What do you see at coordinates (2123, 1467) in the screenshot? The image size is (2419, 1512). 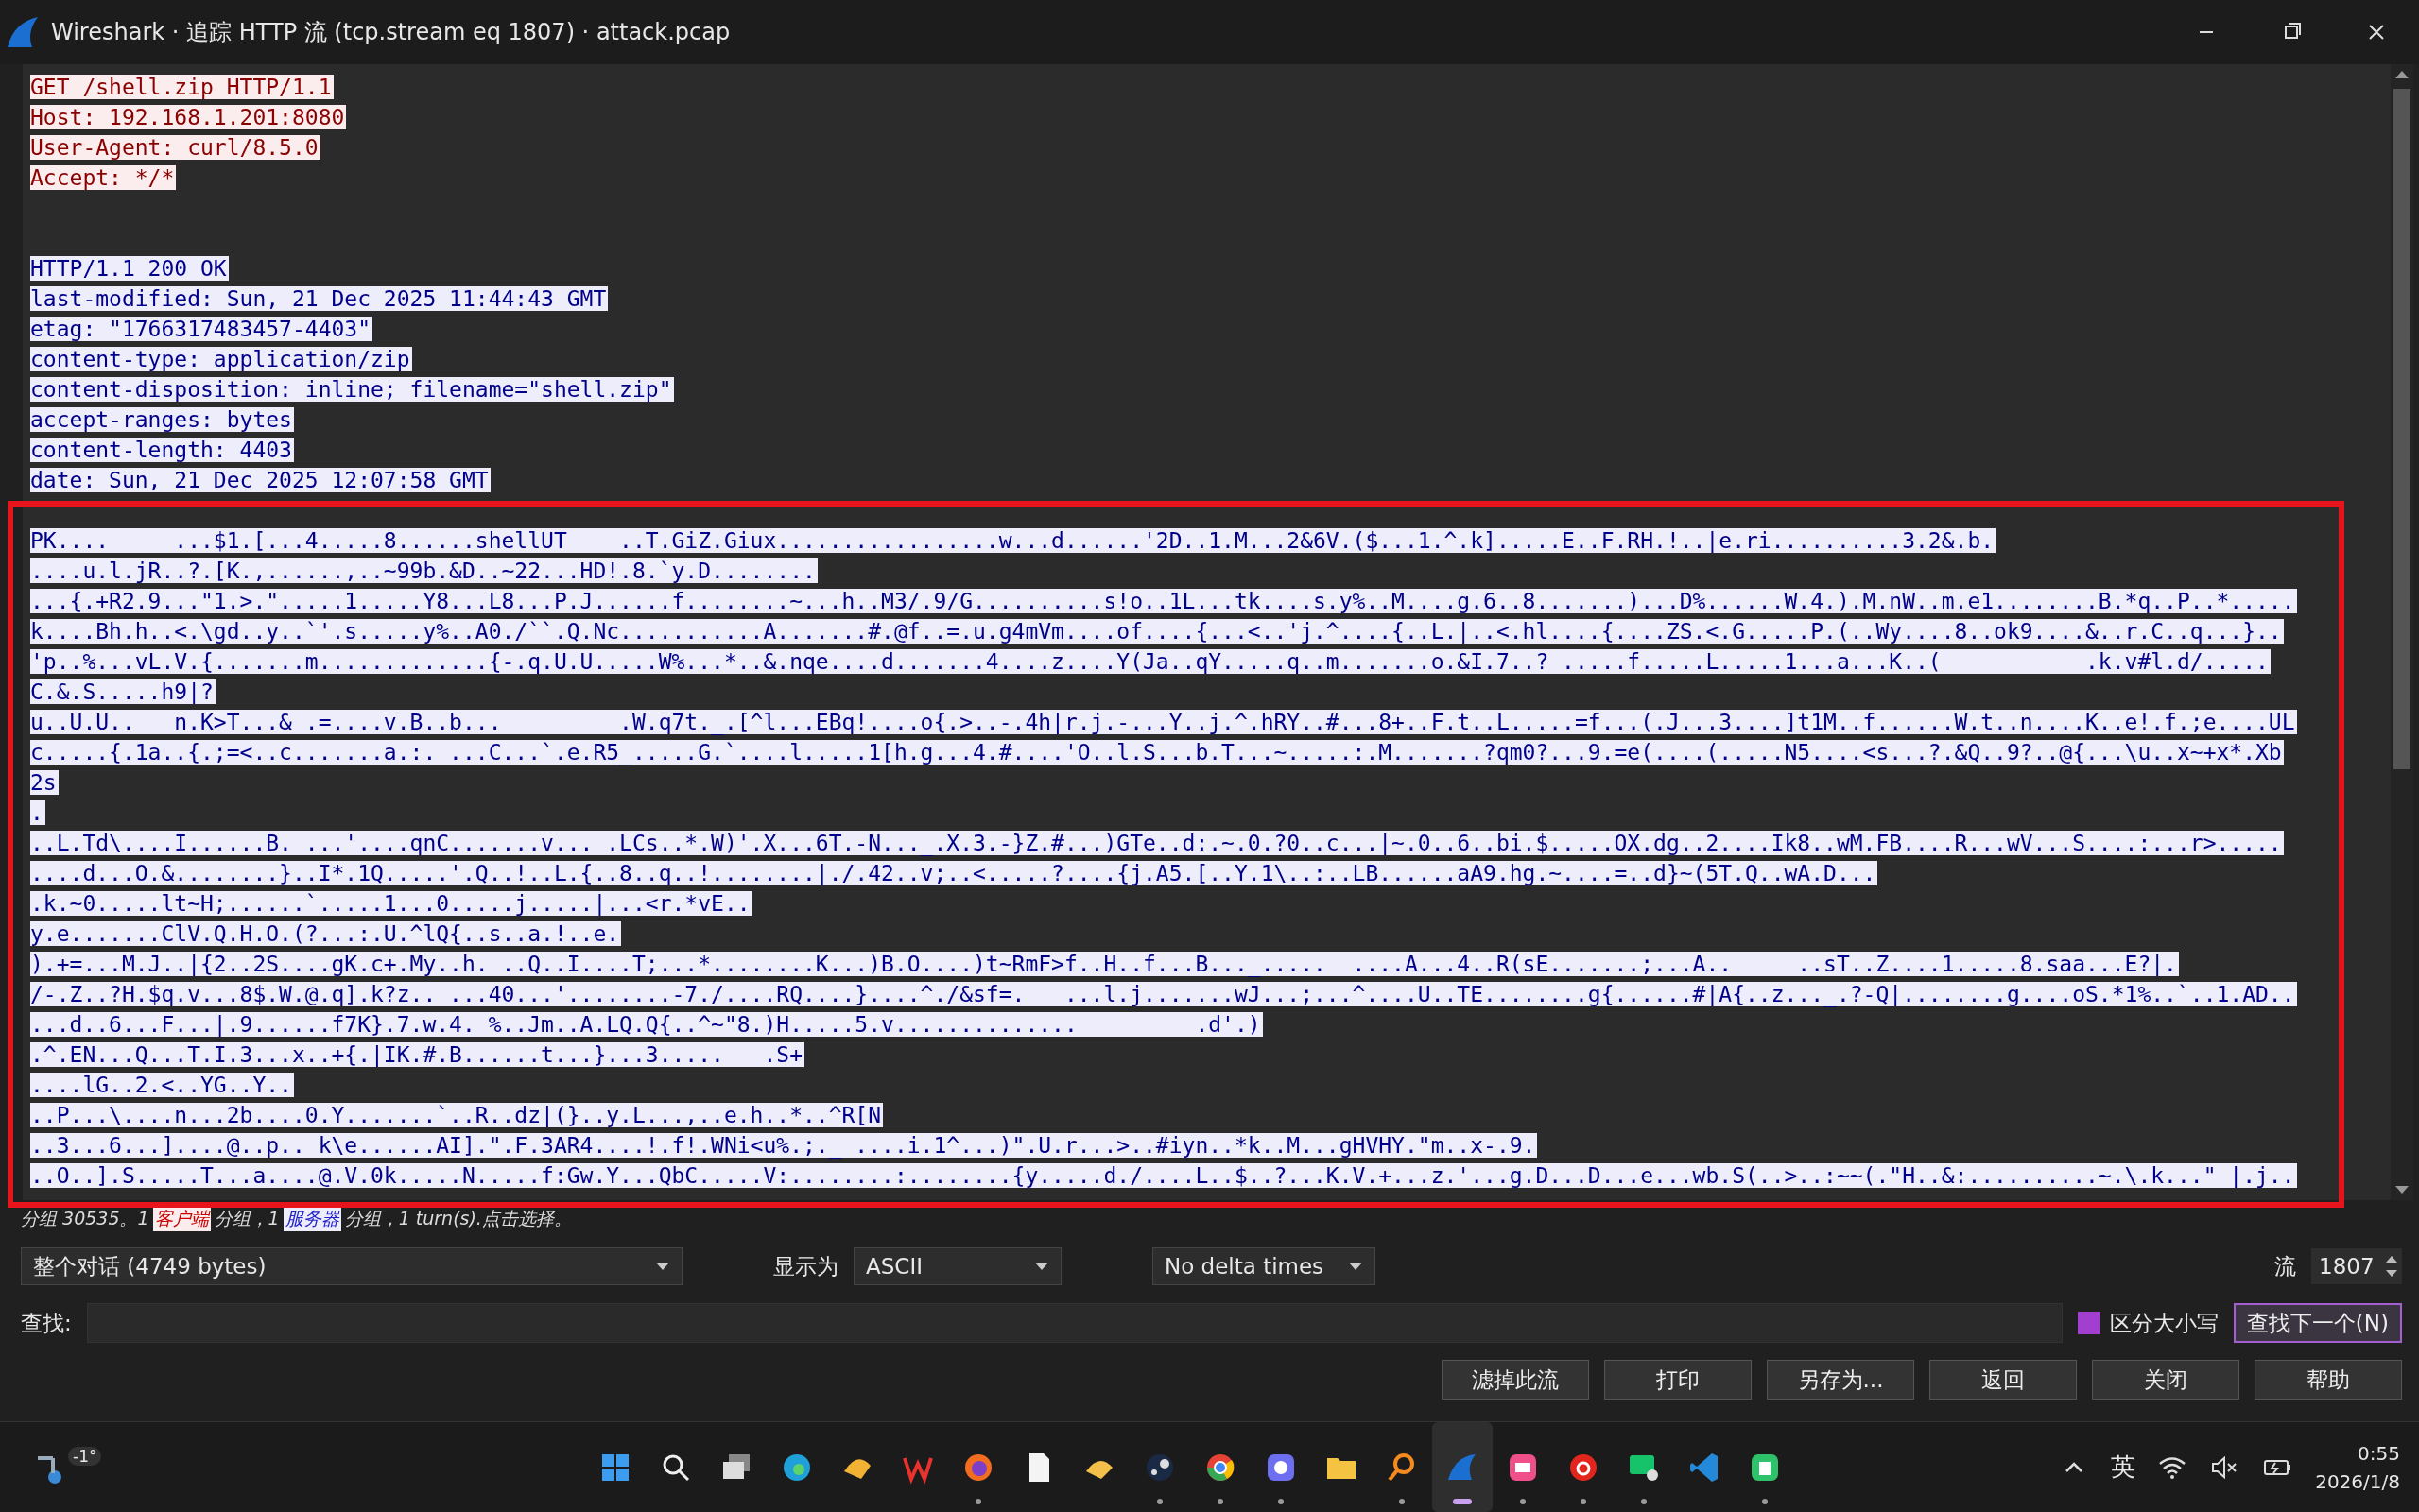 I see `input-method: 英` at bounding box center [2123, 1467].